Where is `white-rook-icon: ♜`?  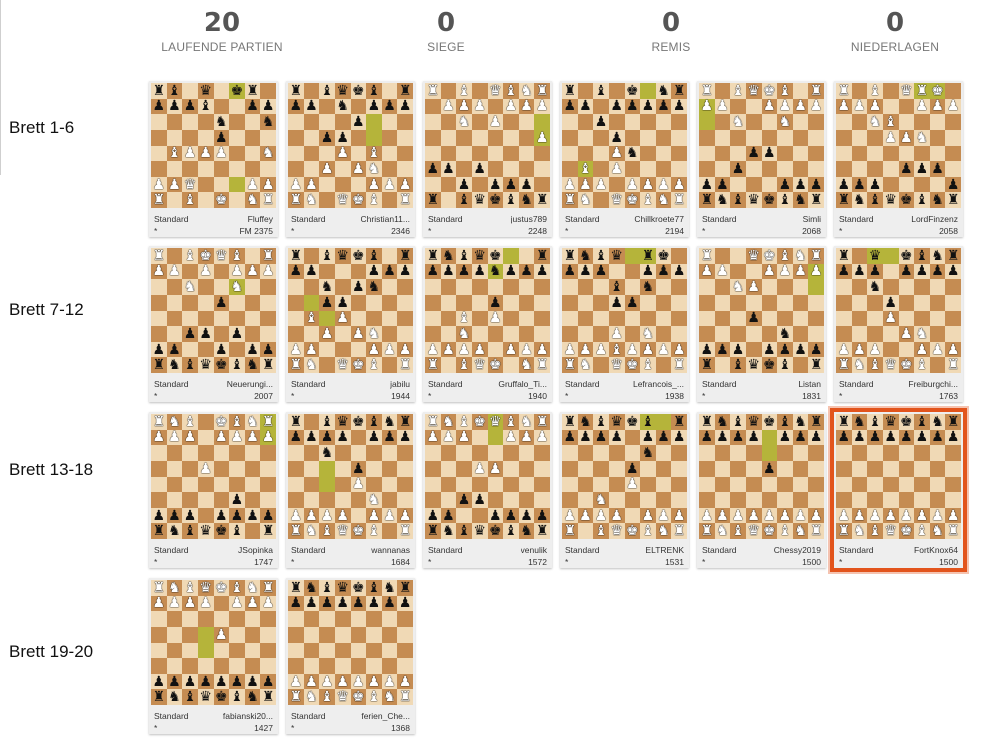
white-rook-icon: ♜ is located at coordinates (433, 421).